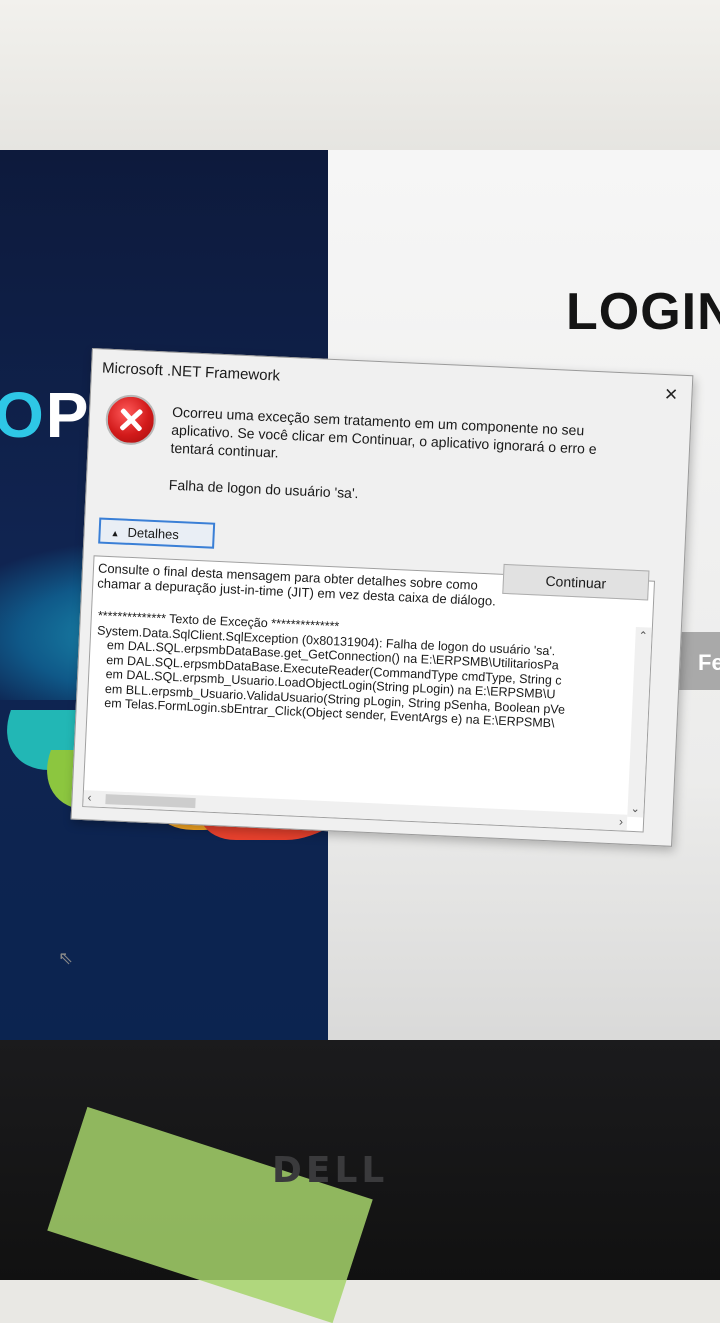 Image resolution: width=720 pixels, height=1323 pixels. Describe the element at coordinates (639, 722) in the screenshot. I see `vertical-scrollbar: ⌃ ⌄` at that location.